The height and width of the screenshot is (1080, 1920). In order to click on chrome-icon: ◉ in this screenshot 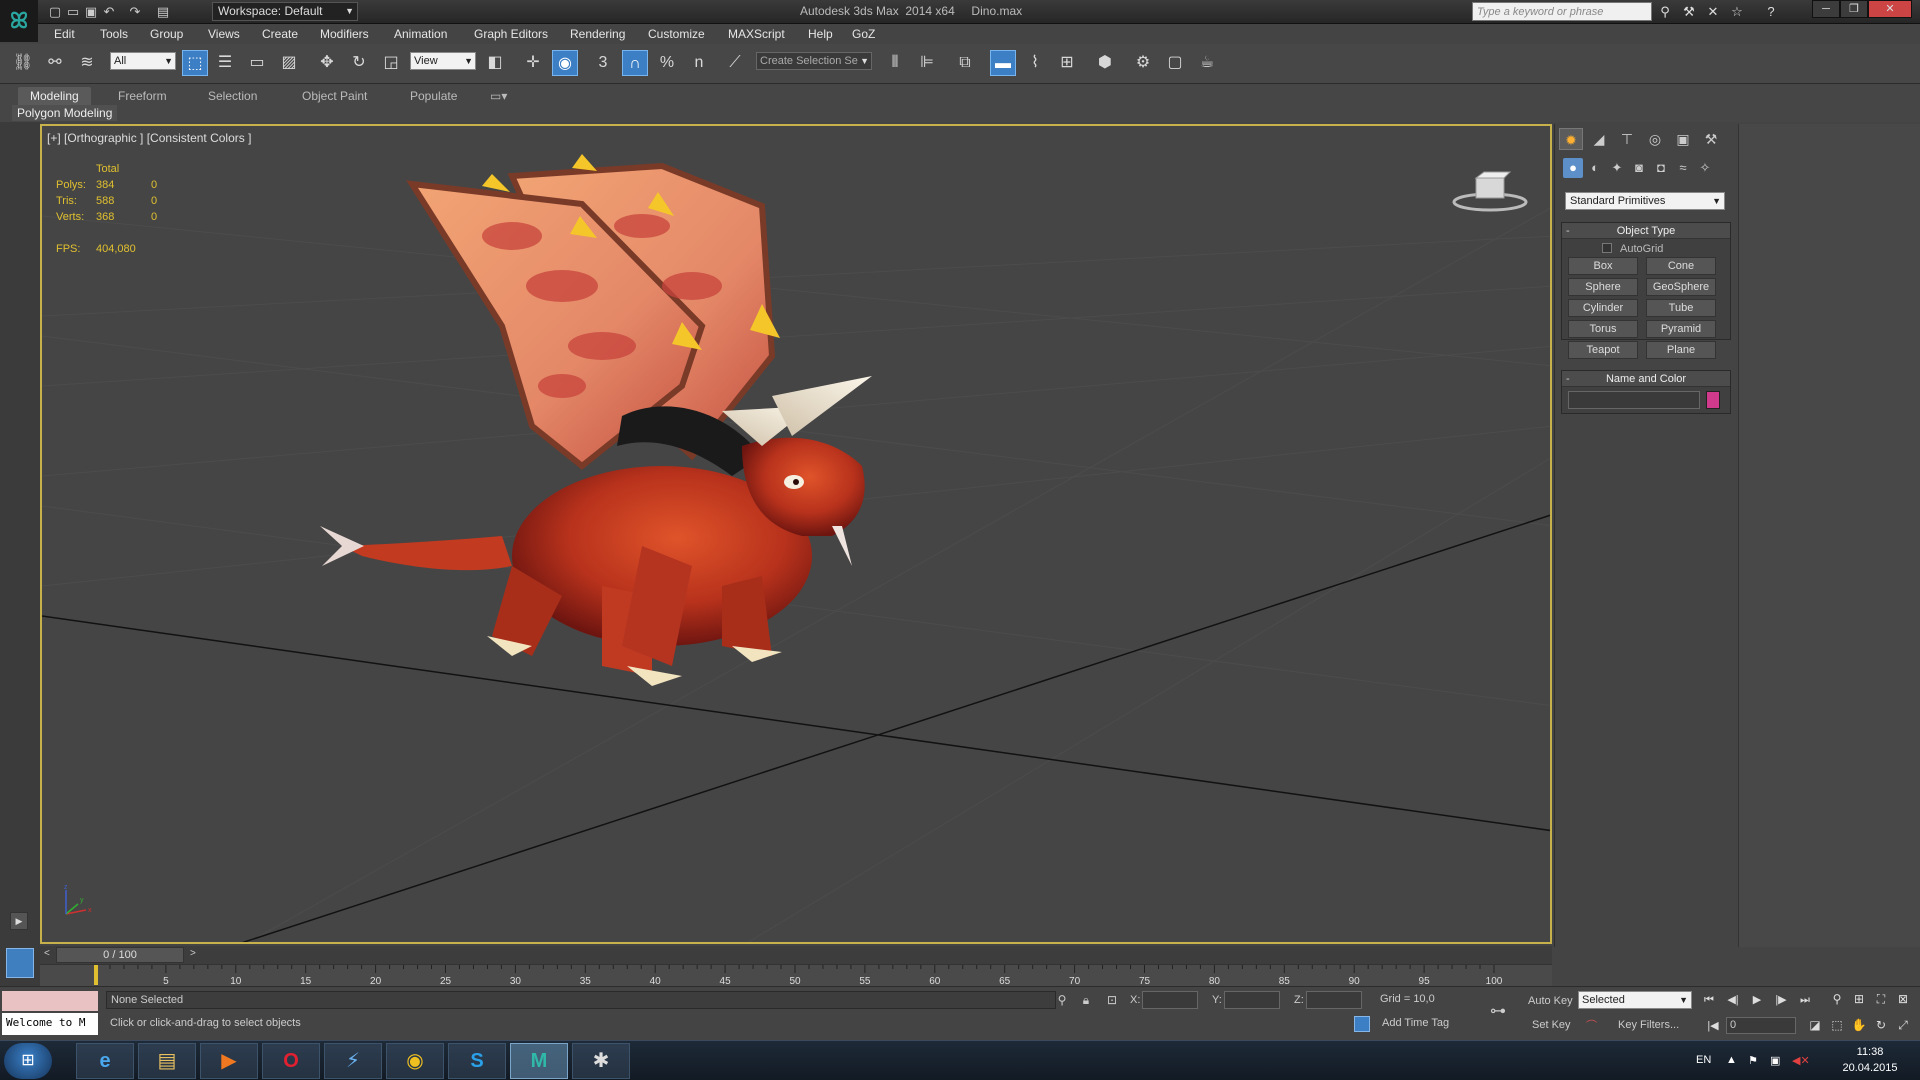, I will do `click(415, 1061)`.